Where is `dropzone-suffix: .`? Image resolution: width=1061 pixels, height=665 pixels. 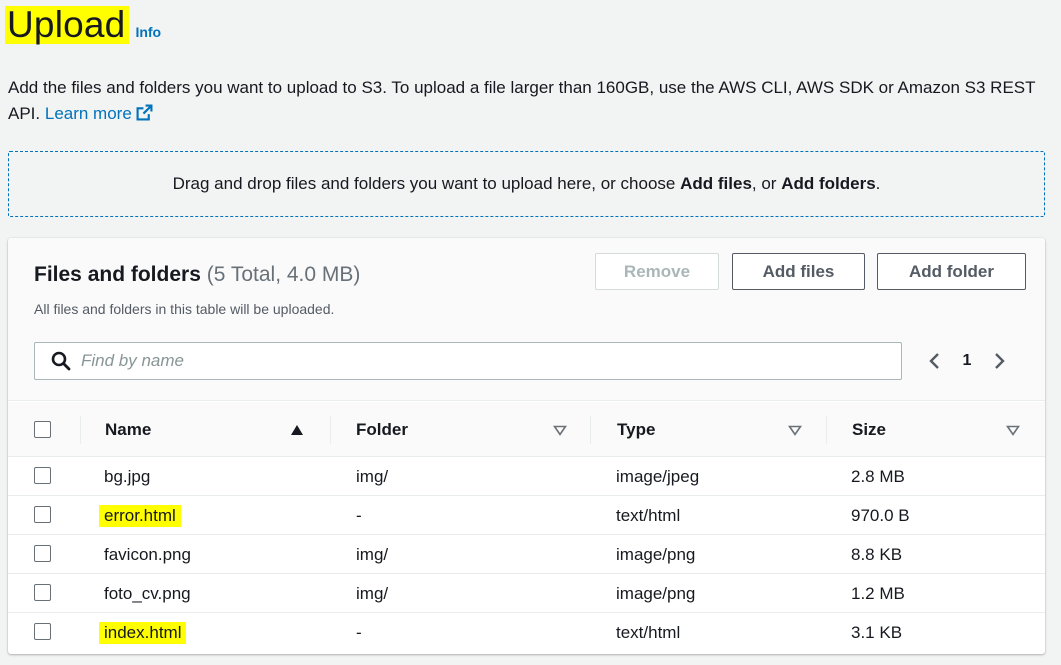 dropzone-suffix: . is located at coordinates (878, 183).